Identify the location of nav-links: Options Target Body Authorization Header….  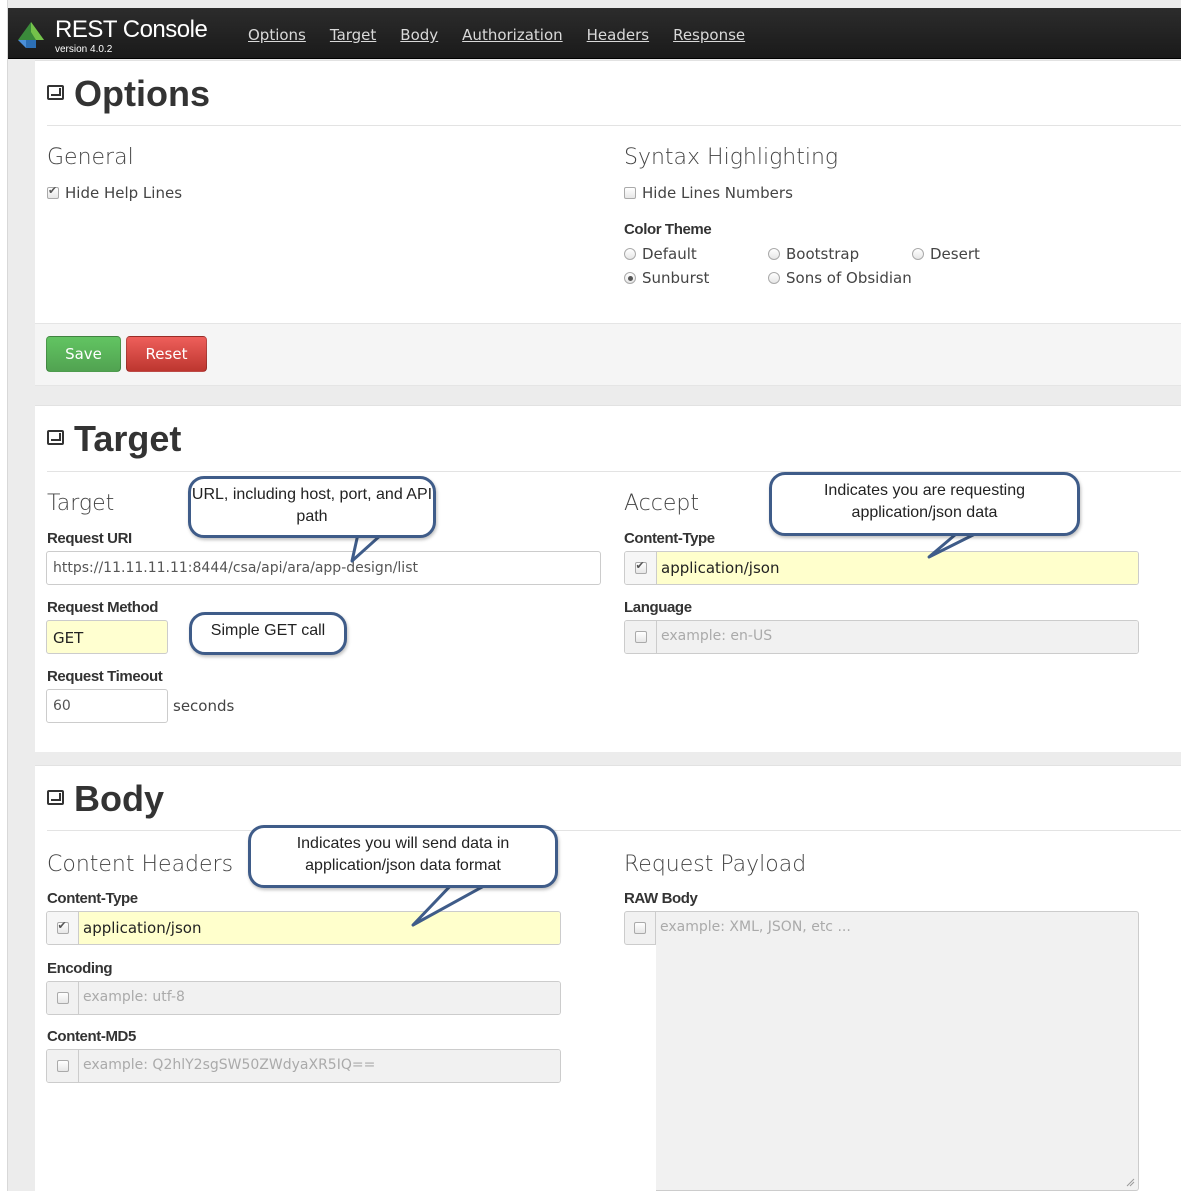
(508, 35).